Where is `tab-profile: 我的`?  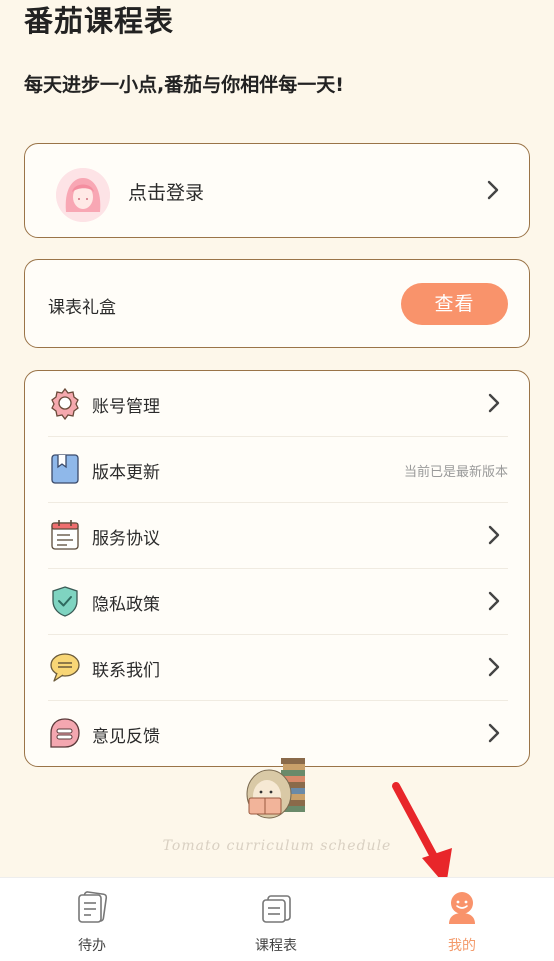 tab-profile: 我的 is located at coordinates (462, 919).